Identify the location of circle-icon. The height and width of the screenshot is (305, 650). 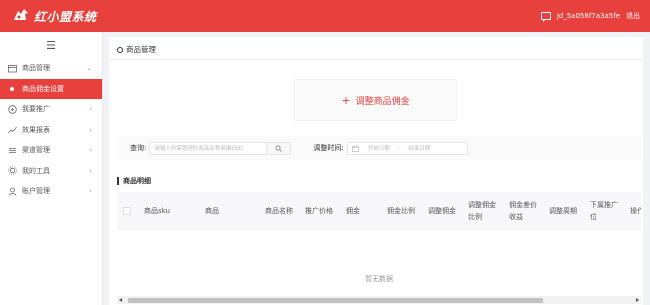
(120, 49).